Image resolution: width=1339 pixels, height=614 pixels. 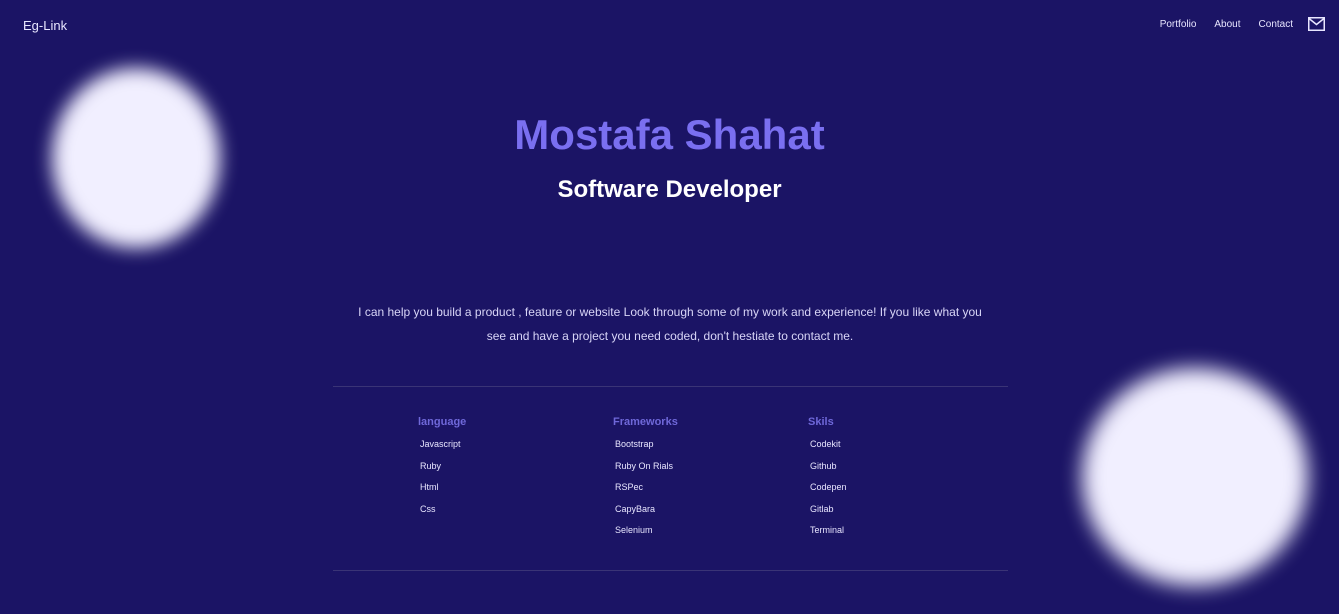 What do you see at coordinates (670, 570) in the screenshot?
I see `divider-bottom` at bounding box center [670, 570].